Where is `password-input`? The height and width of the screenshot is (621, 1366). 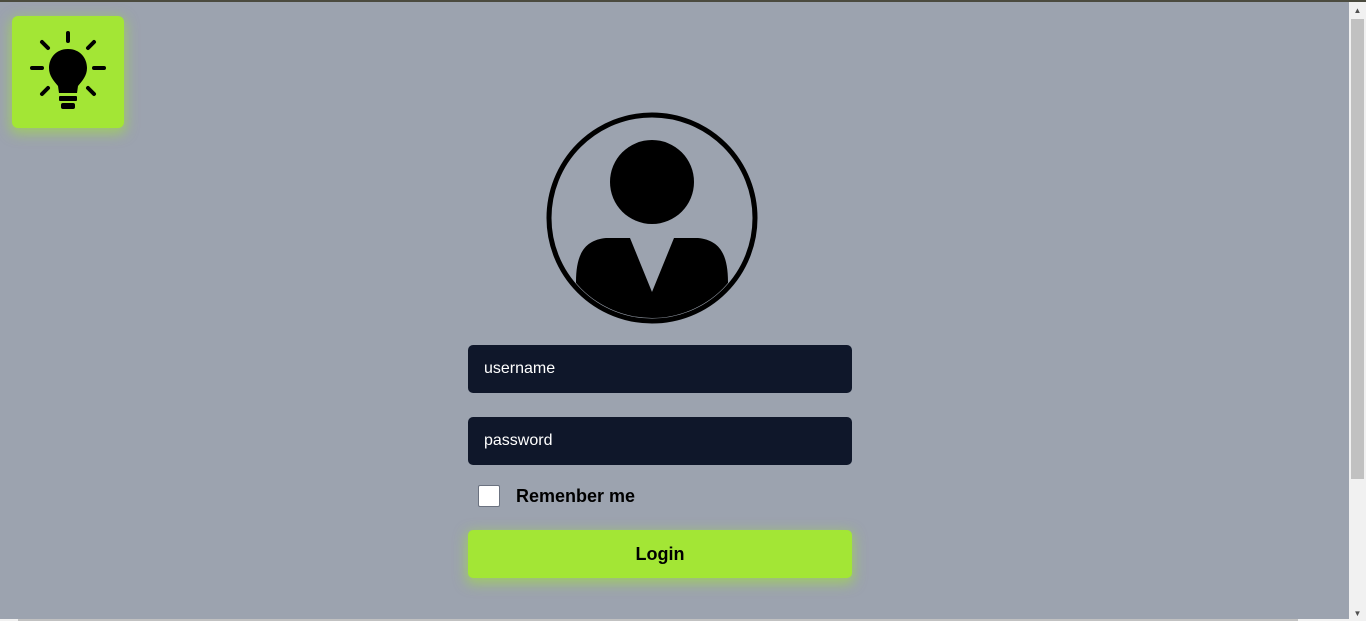 password-input is located at coordinates (660, 441).